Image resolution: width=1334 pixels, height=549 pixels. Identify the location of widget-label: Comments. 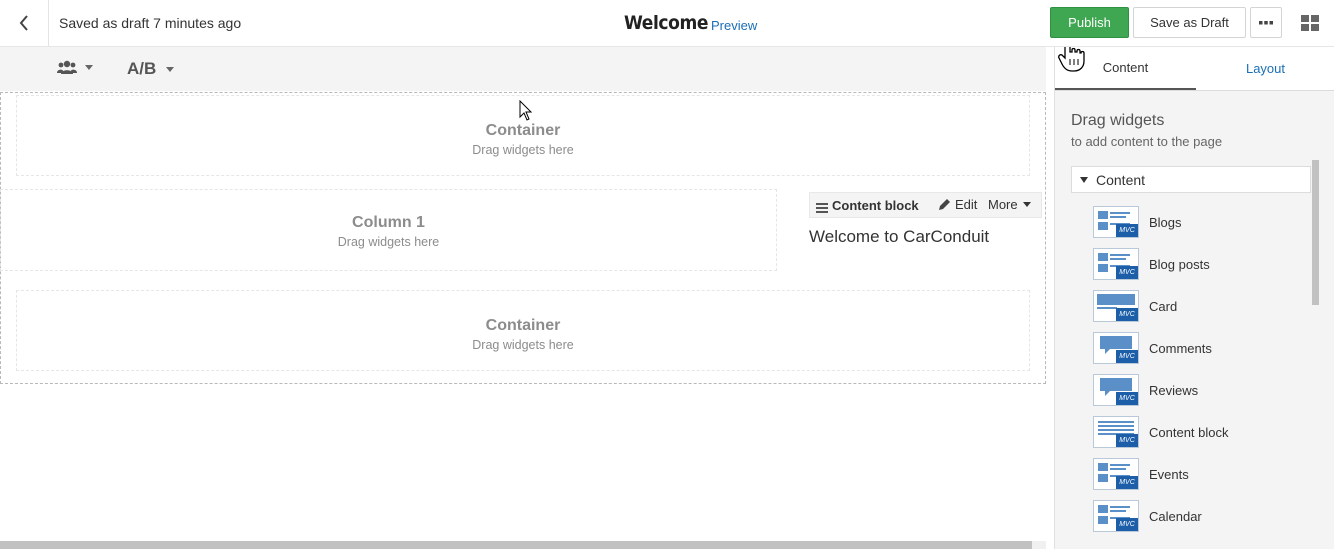
(1180, 348).